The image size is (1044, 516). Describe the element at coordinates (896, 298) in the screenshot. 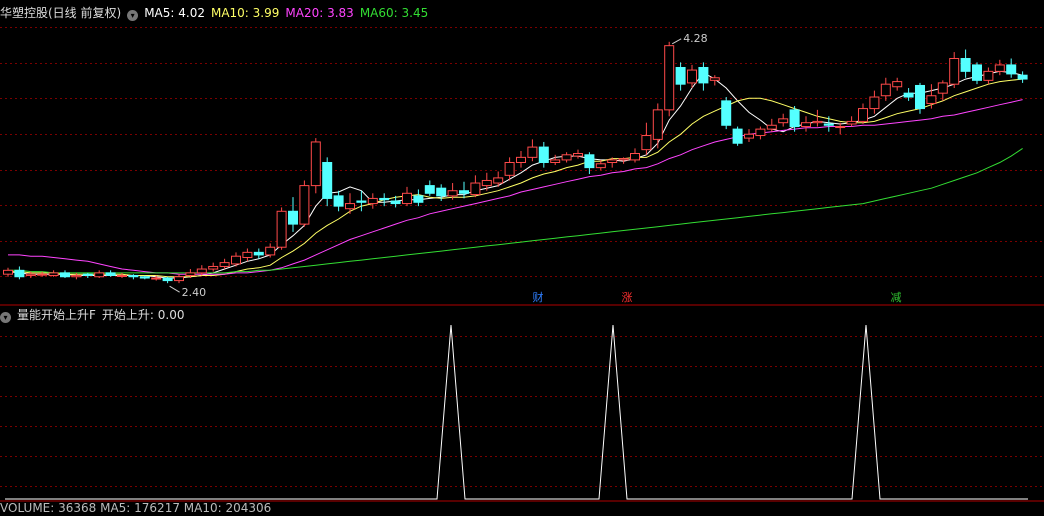

I see `event-tag-reduce: 减` at that location.